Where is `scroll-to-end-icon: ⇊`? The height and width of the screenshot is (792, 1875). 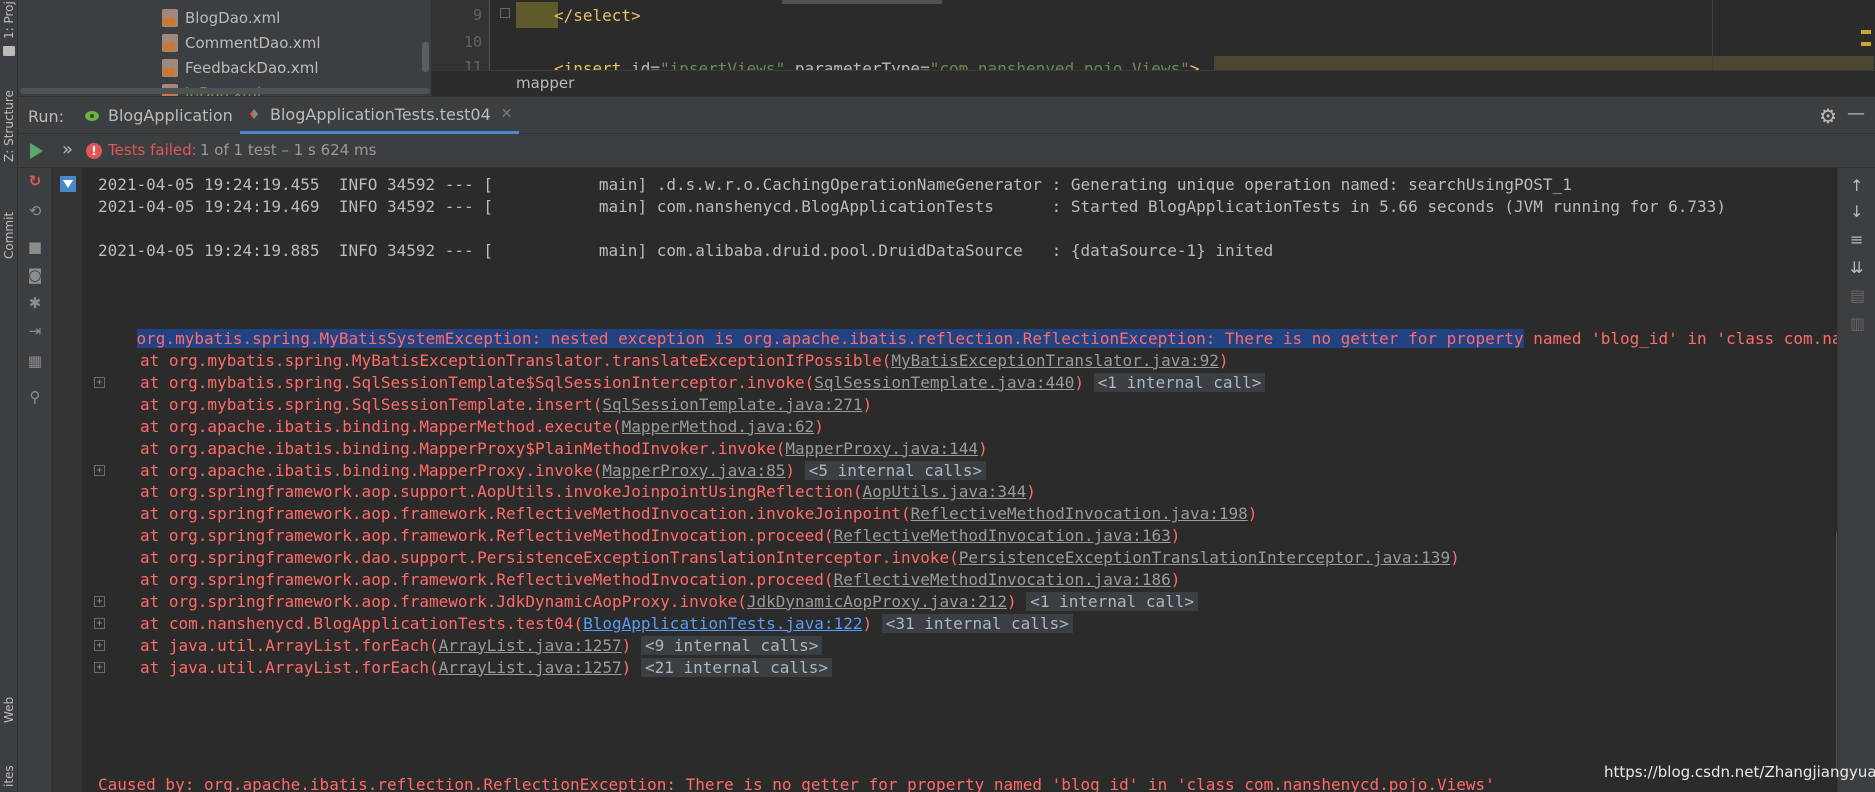 scroll-to-end-icon: ⇊ is located at coordinates (1856, 268).